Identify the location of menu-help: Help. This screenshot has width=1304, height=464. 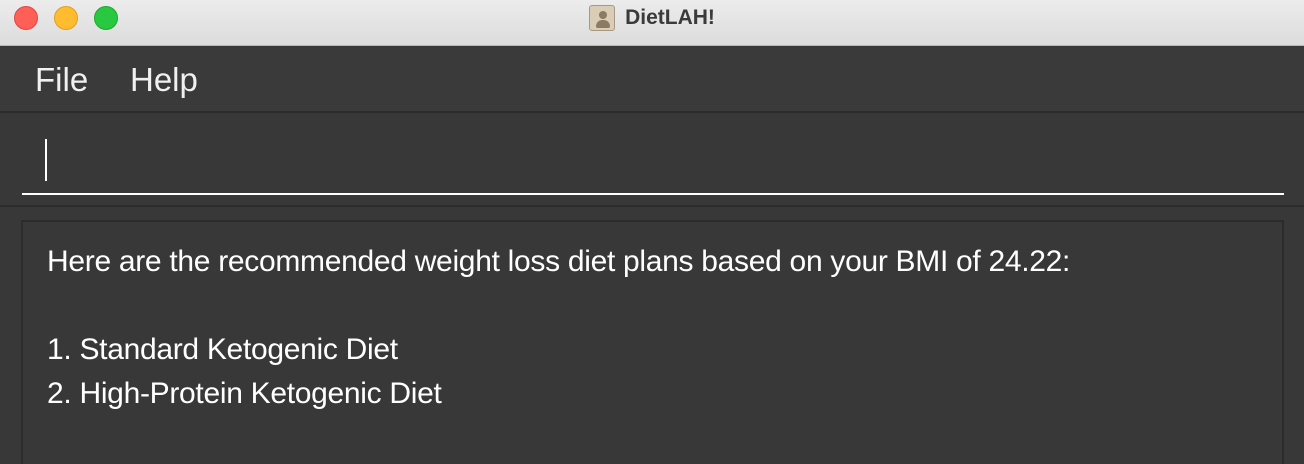
(164, 80).